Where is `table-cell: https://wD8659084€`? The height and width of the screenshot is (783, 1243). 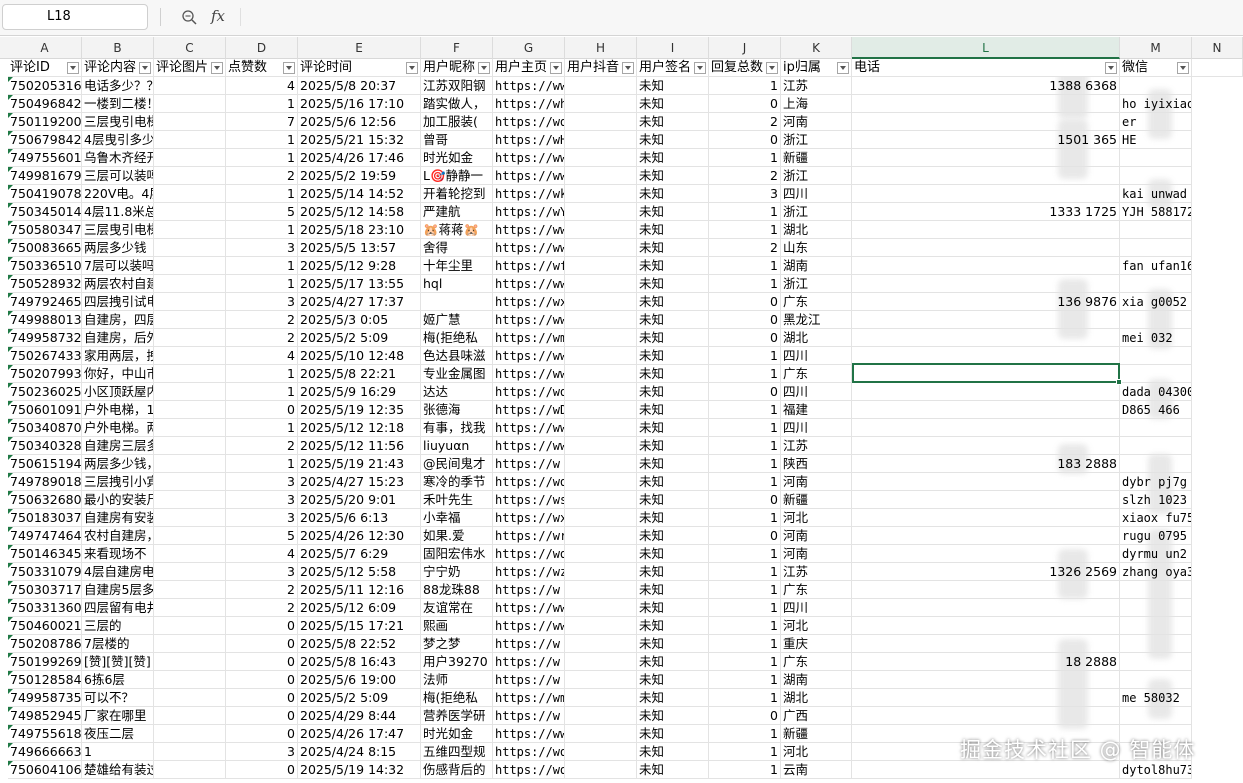
table-cell: https://wD8659084€ is located at coordinates (529, 410).